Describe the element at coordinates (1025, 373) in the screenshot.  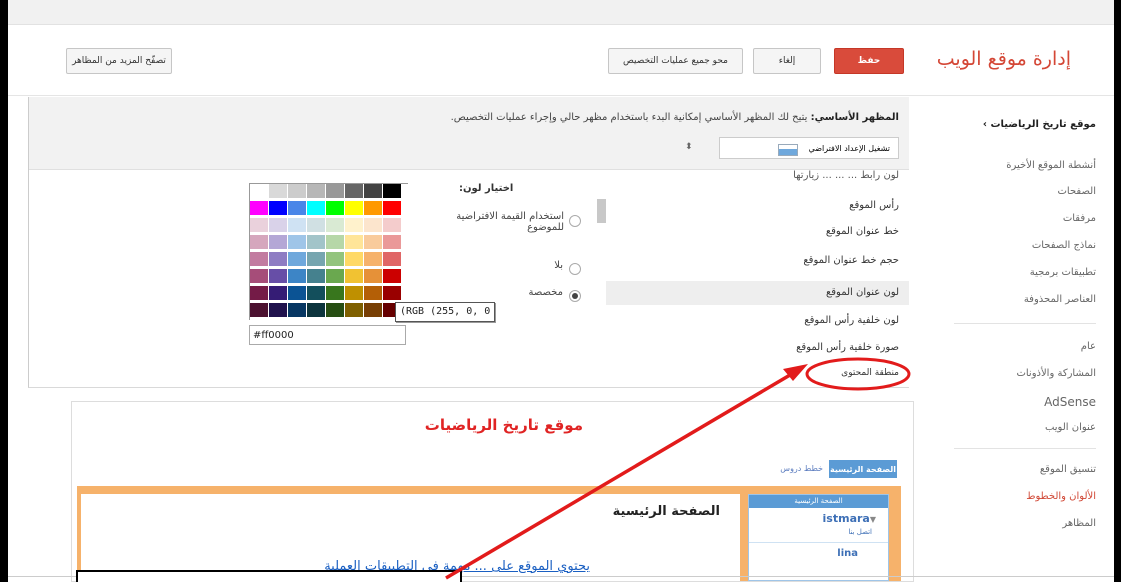
I see `sidebar-item-sharing: المشاركة والأذونات` at that location.